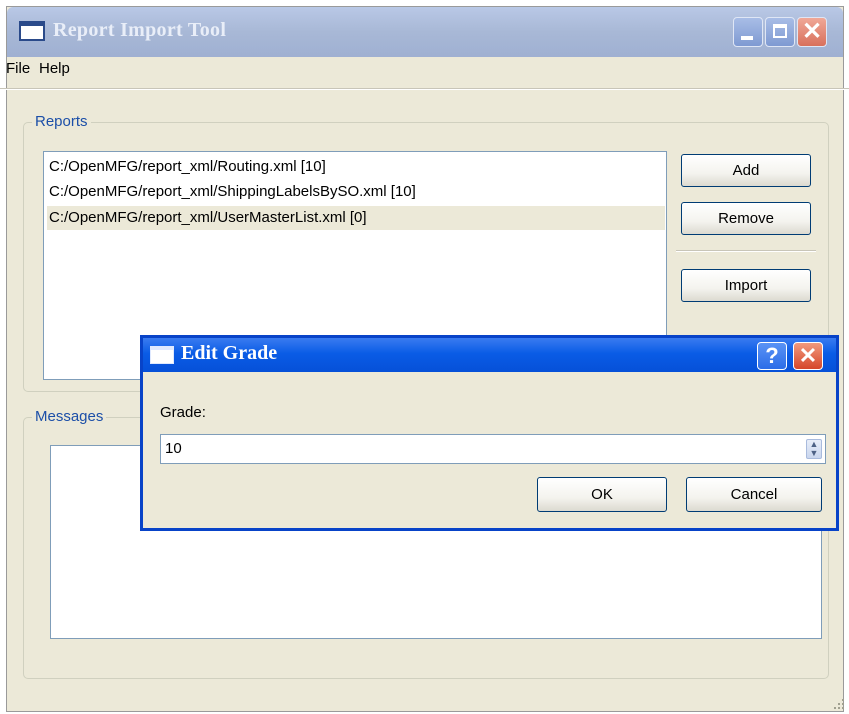 This screenshot has height=714, width=849. What do you see at coordinates (69, 416) in the screenshot?
I see `messages-group-title: Messages` at bounding box center [69, 416].